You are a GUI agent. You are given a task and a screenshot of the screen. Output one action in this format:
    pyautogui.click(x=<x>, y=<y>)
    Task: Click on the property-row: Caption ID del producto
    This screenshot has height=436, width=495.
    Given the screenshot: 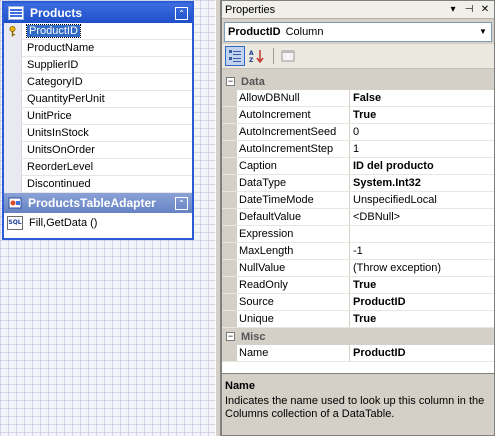 What is the action you would take?
    pyautogui.click(x=358, y=166)
    